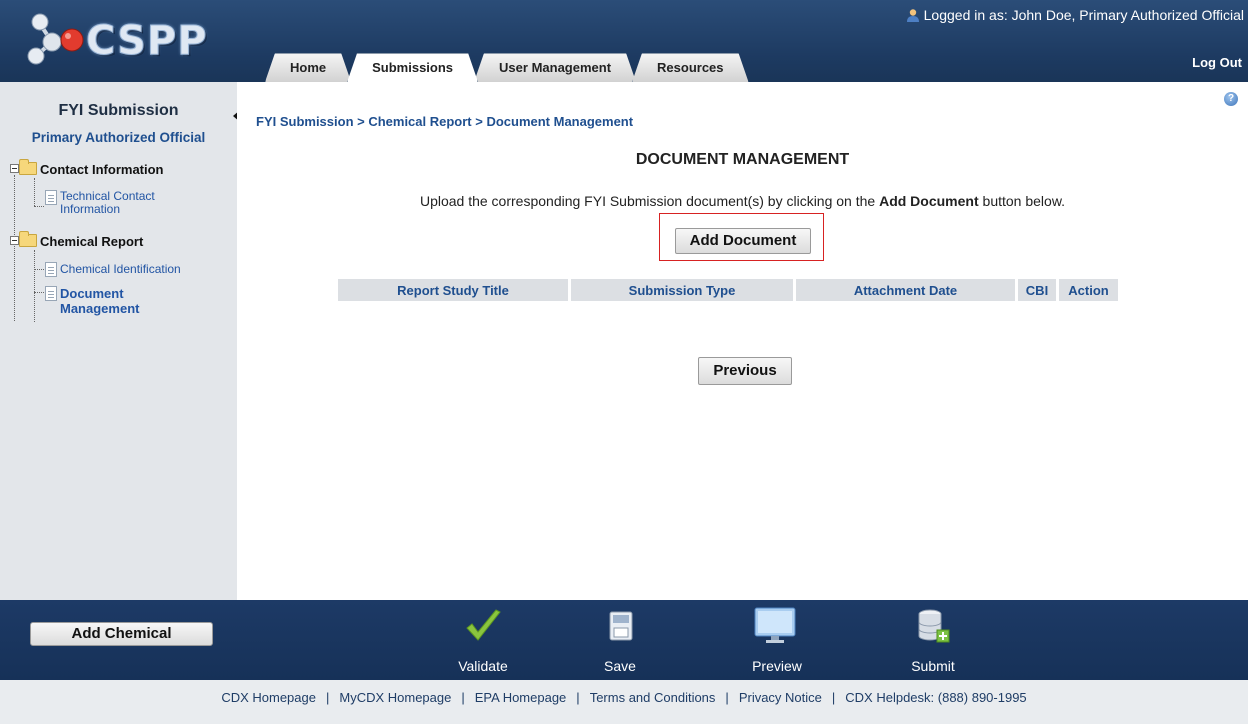 The height and width of the screenshot is (724, 1248). Describe the element at coordinates (92, 241) in the screenshot. I see `tree-folder-label: Chemical Report` at that location.